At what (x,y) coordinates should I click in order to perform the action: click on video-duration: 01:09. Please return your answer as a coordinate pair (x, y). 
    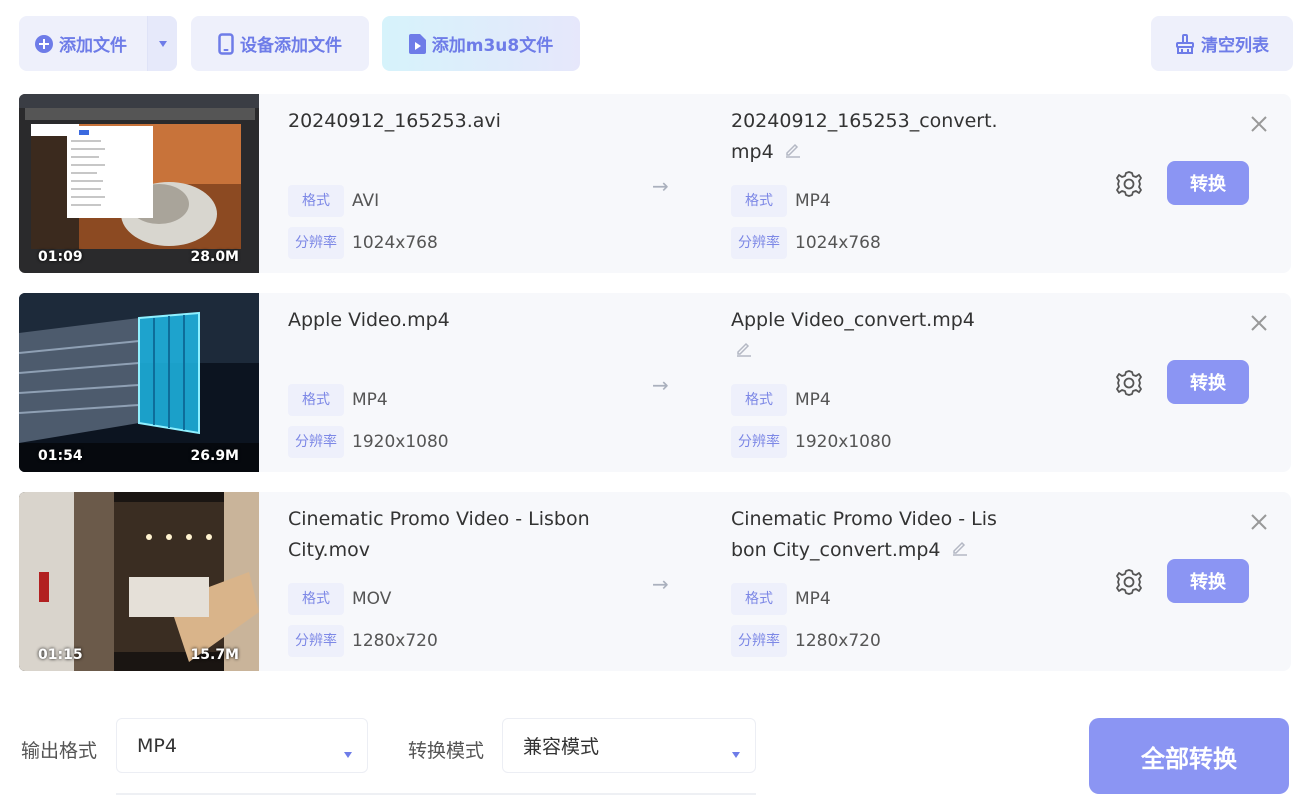
    Looking at the image, I should click on (60, 257).